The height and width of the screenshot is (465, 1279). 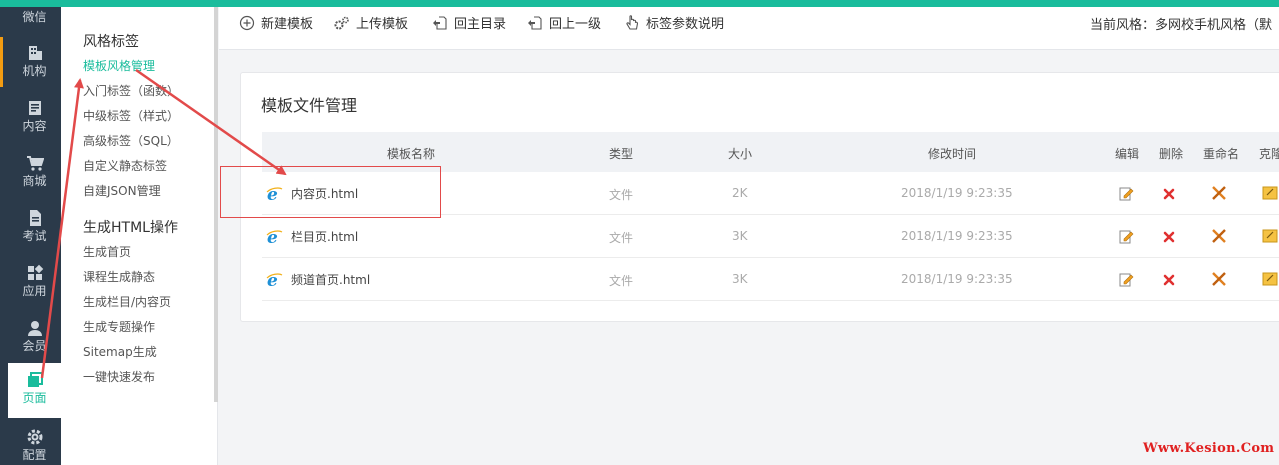 I want to click on rail-item-config: 配置, so click(x=34, y=442).